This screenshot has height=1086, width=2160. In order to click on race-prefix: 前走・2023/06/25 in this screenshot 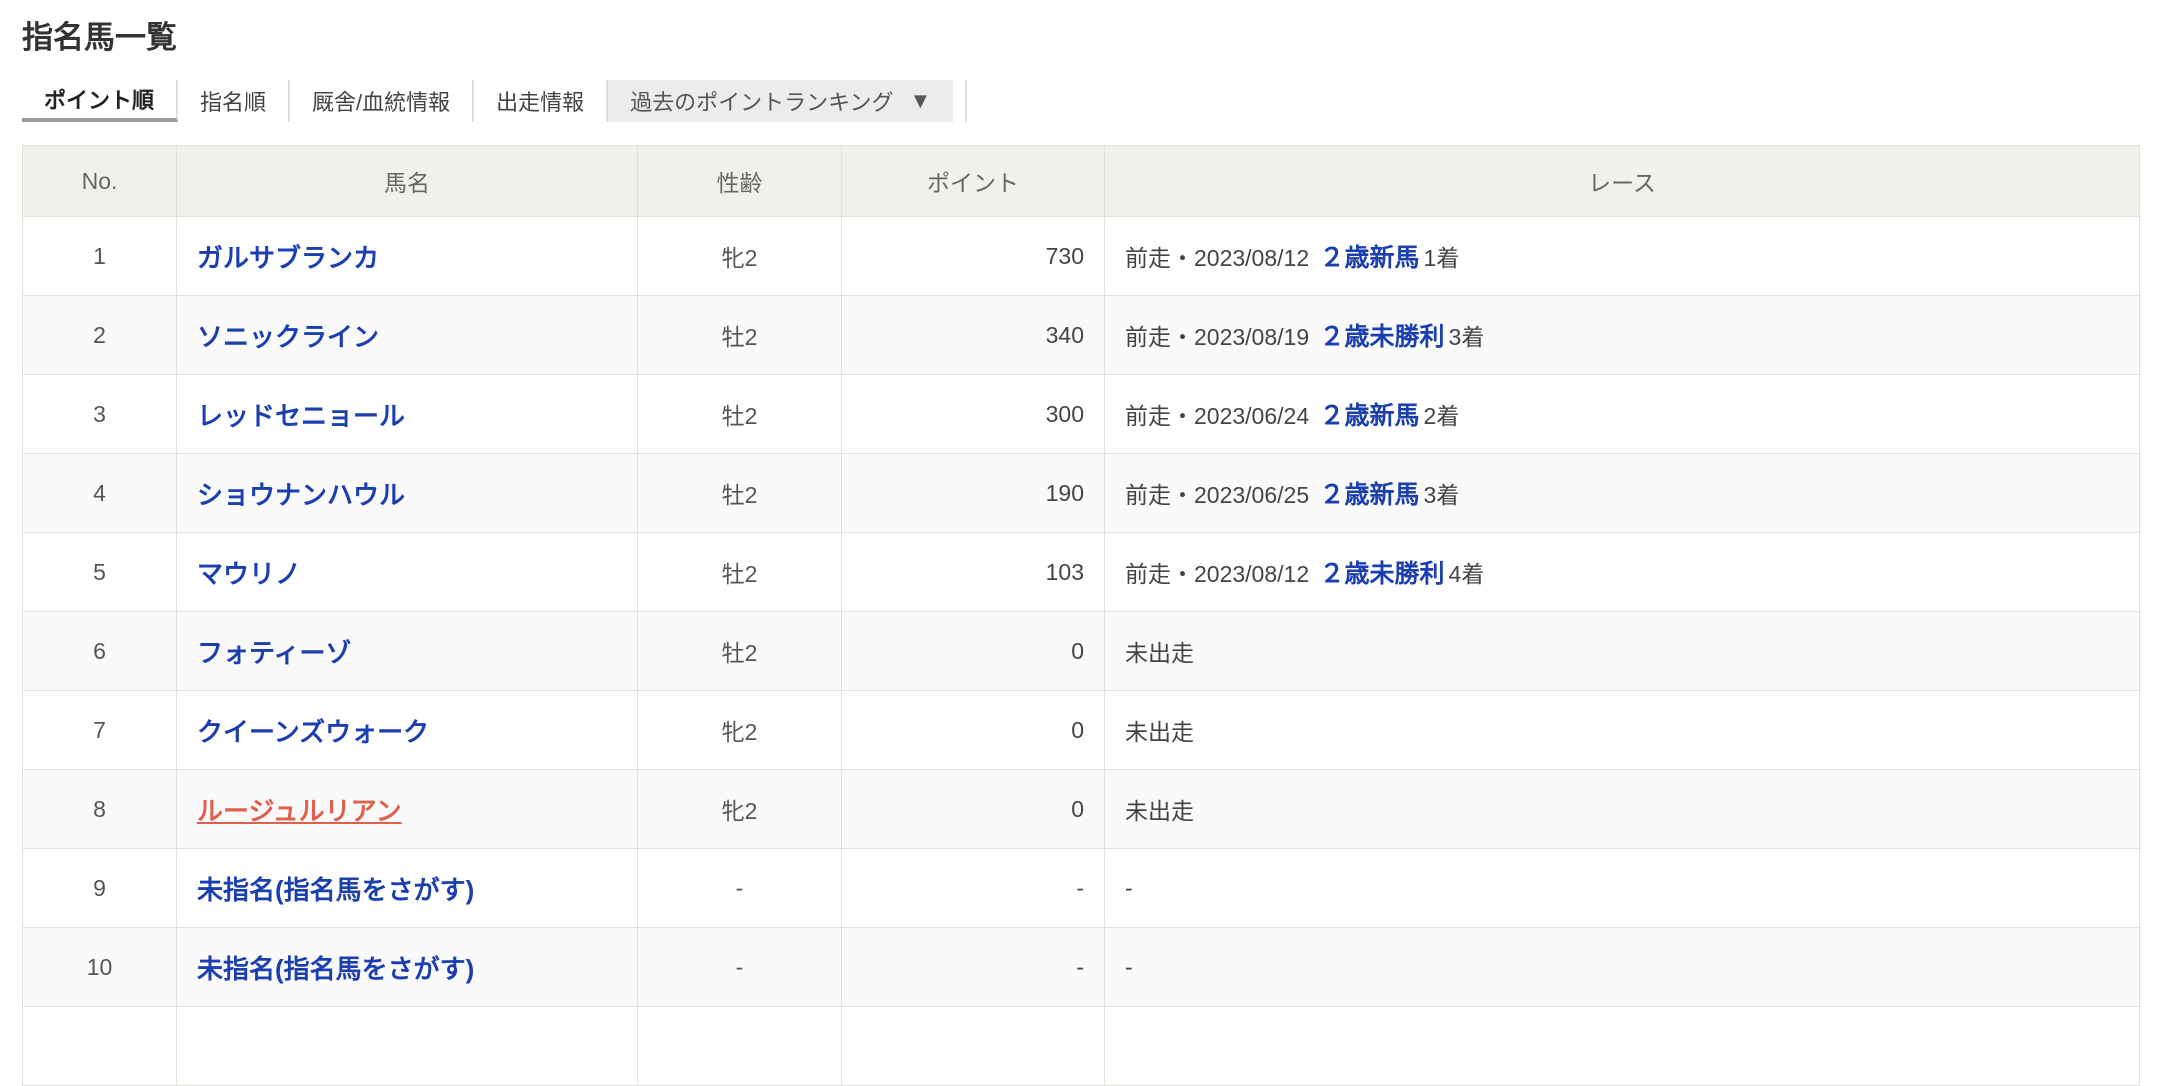, I will do `click(1217, 495)`.